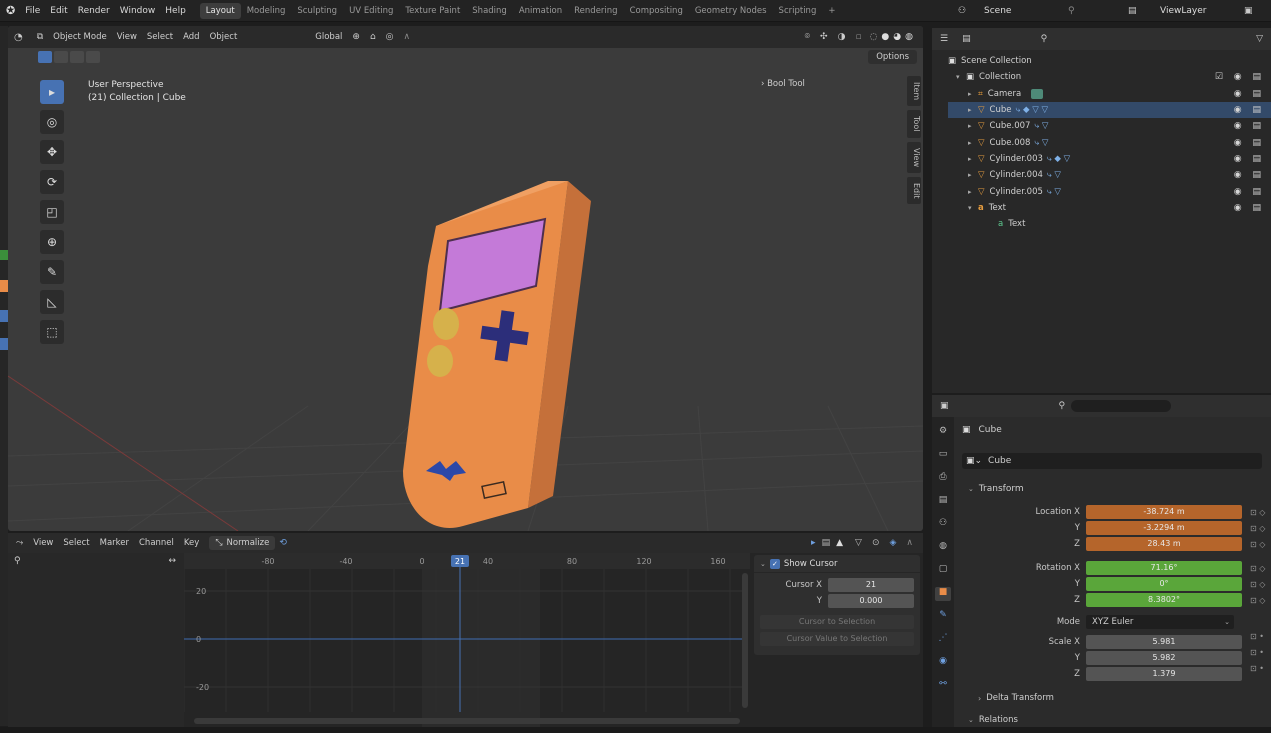 The width and height of the screenshot is (1271, 733). I want to click on output-tab-icon: ⎙, so click(943, 479).